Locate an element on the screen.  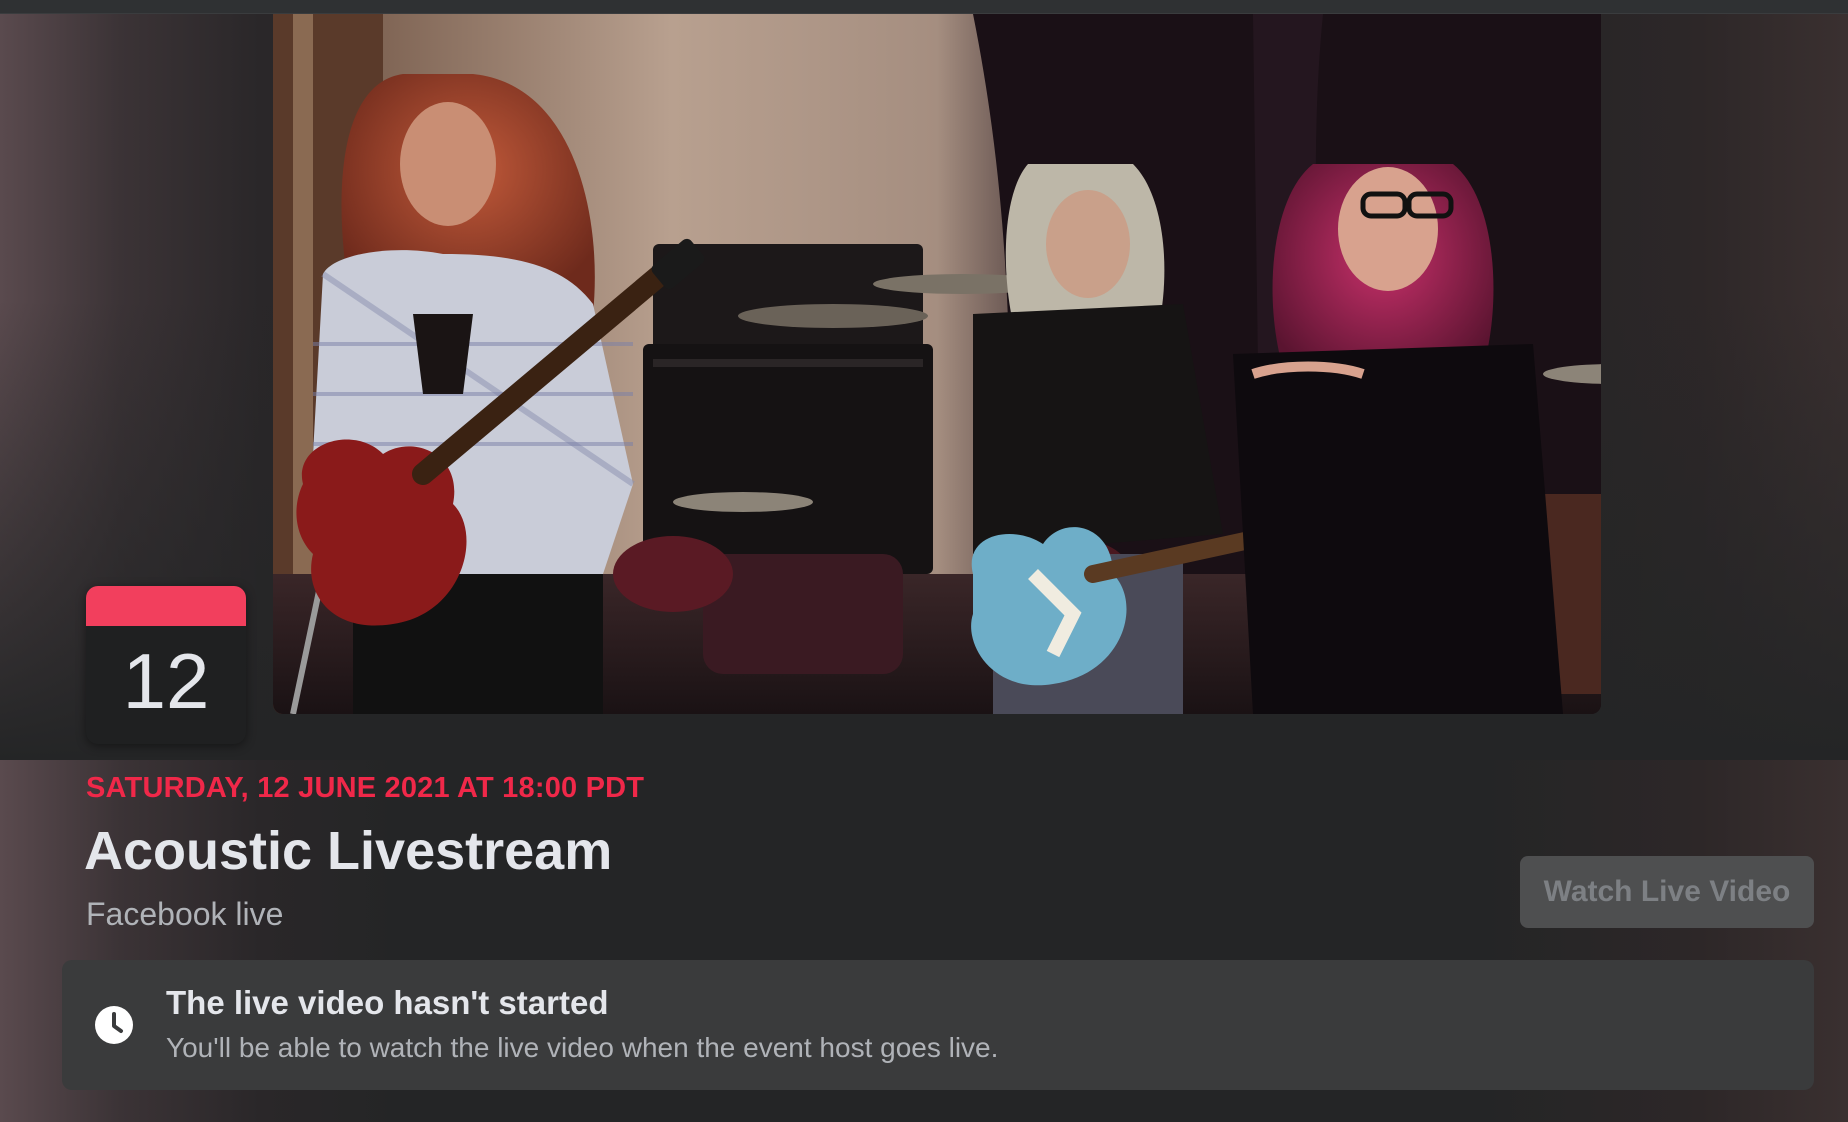
watch-live-video-button: Watch Live Video is located at coordinates (1667, 892).